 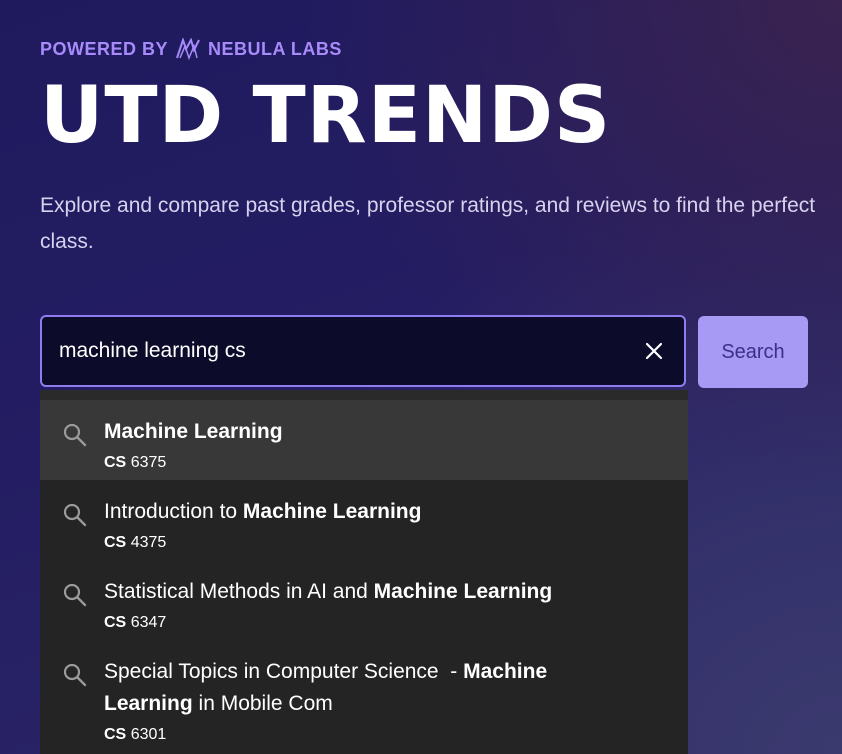 I want to click on clear-search-button, so click(x=654, y=351).